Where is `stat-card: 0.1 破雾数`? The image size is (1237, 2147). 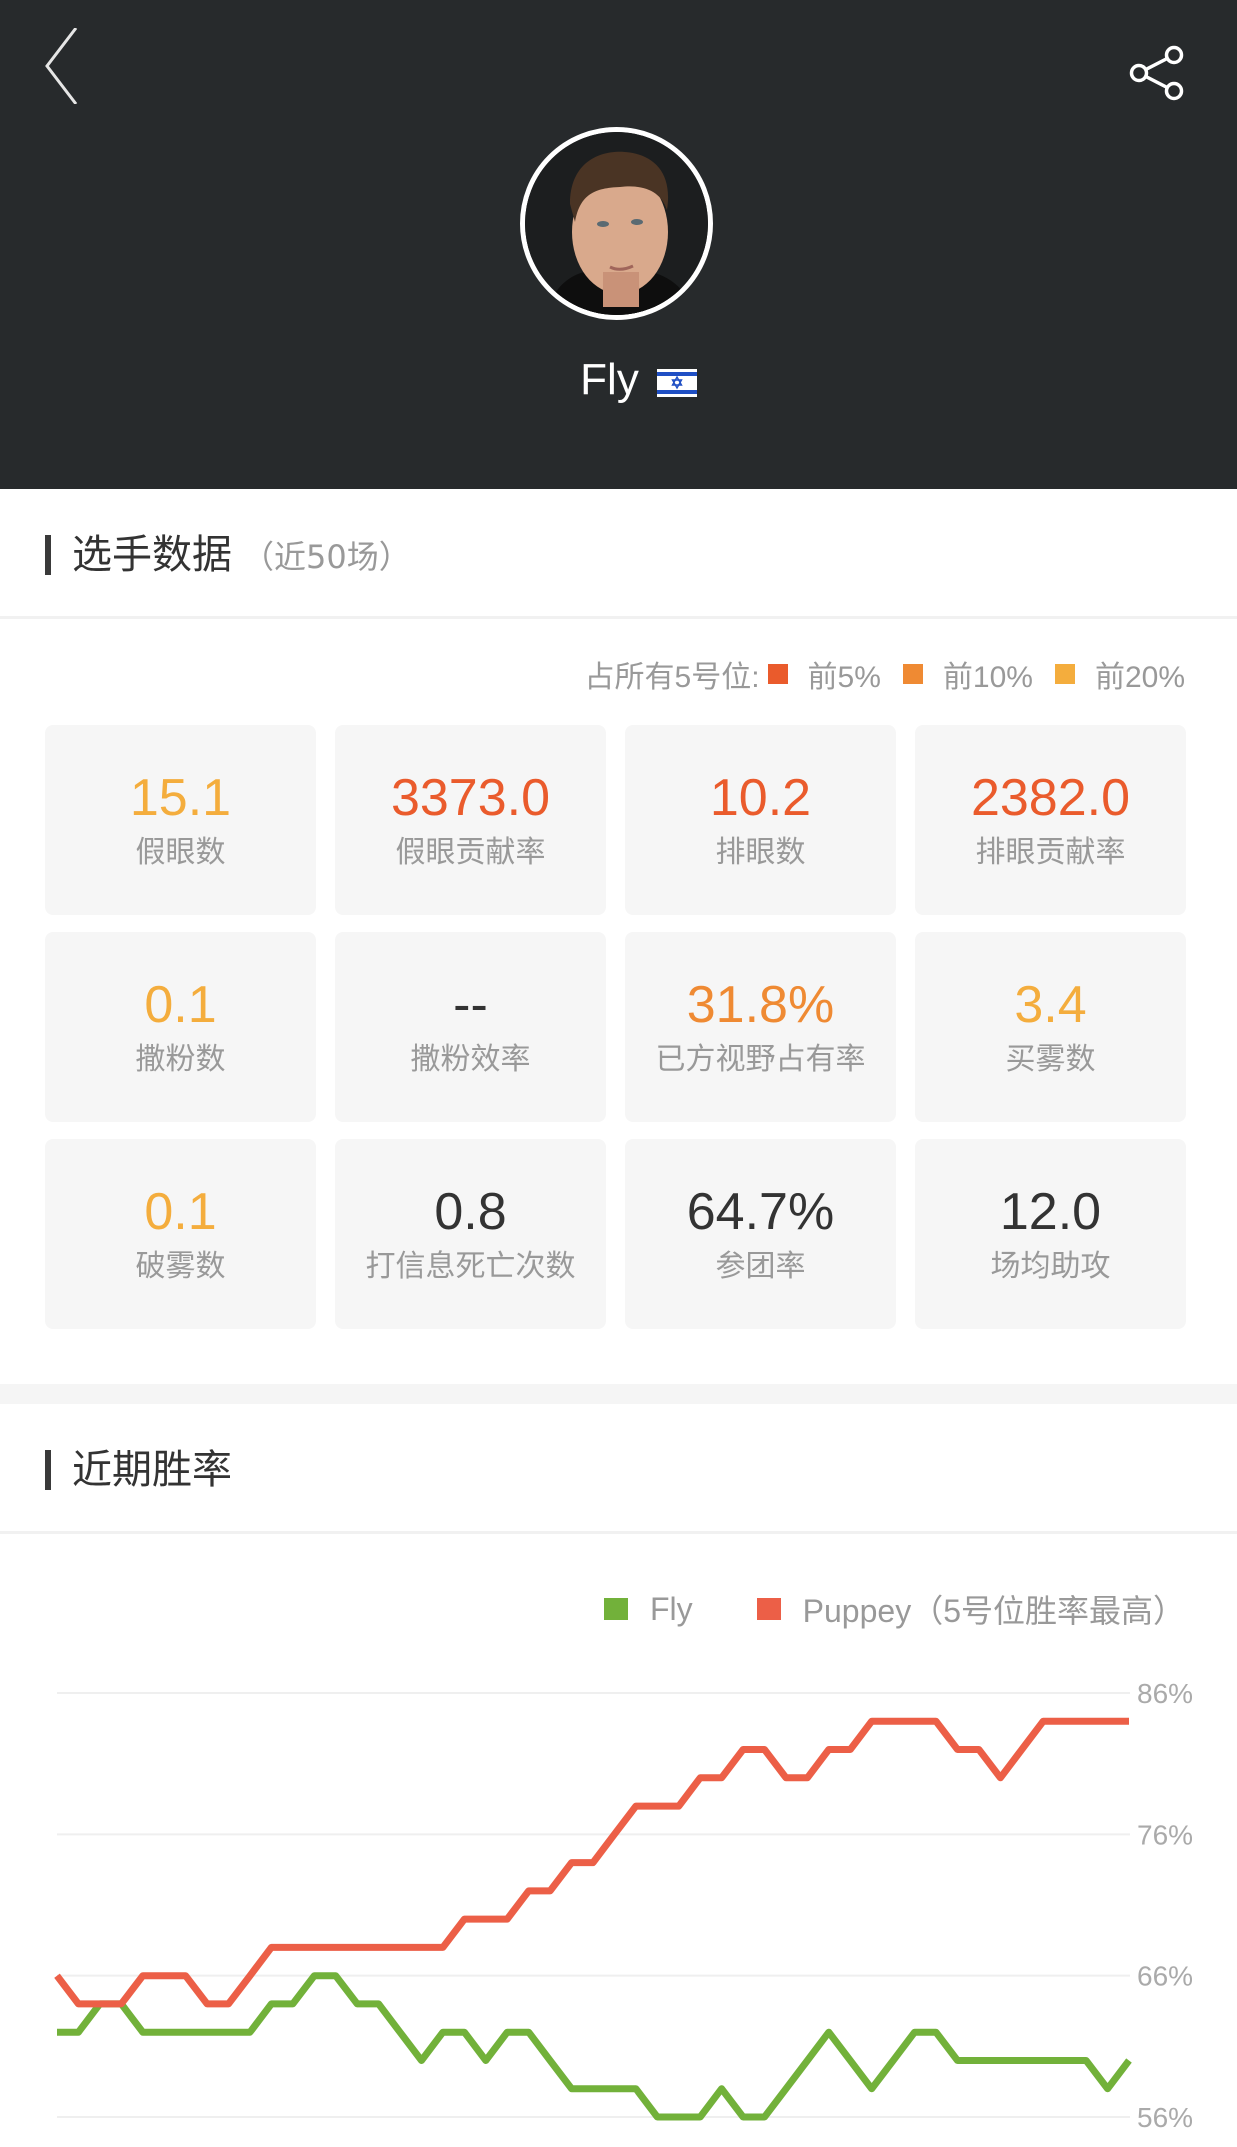
stat-card: 0.1 破雾数 is located at coordinates (180, 1234).